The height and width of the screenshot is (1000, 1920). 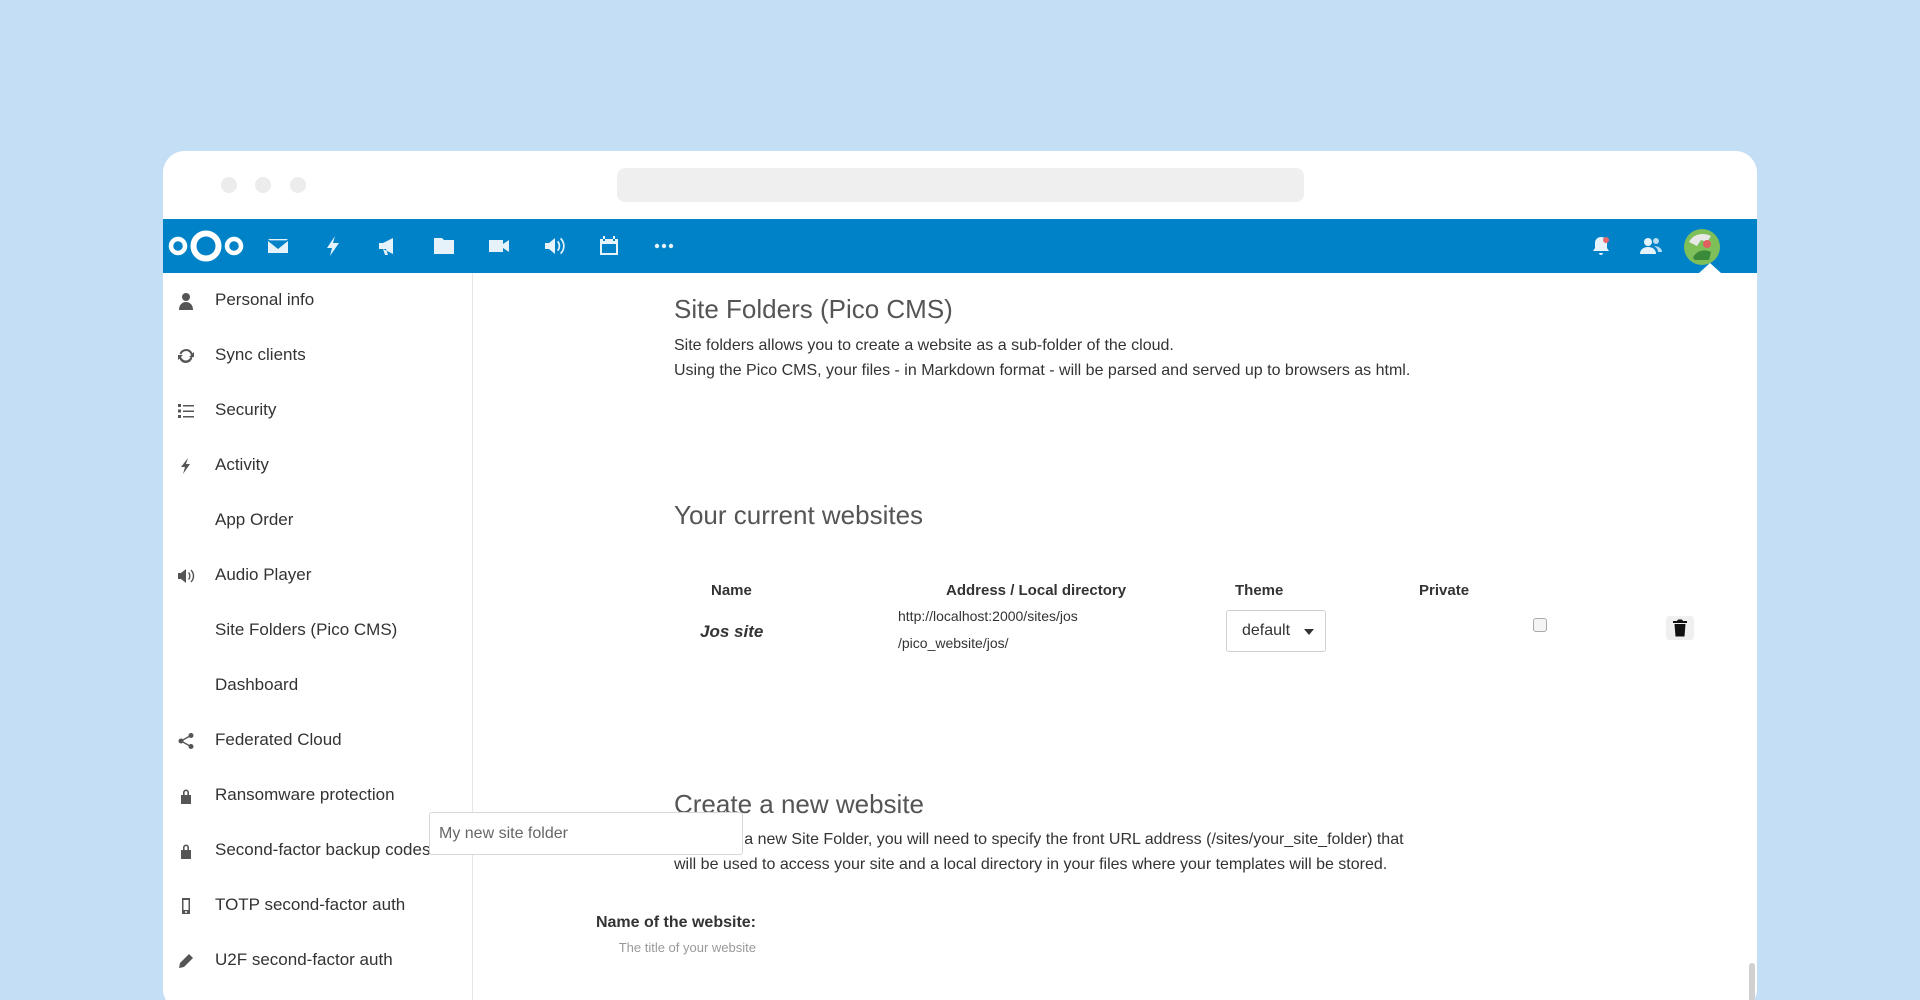 I want to click on bell-icon, so click(x=1601, y=246).